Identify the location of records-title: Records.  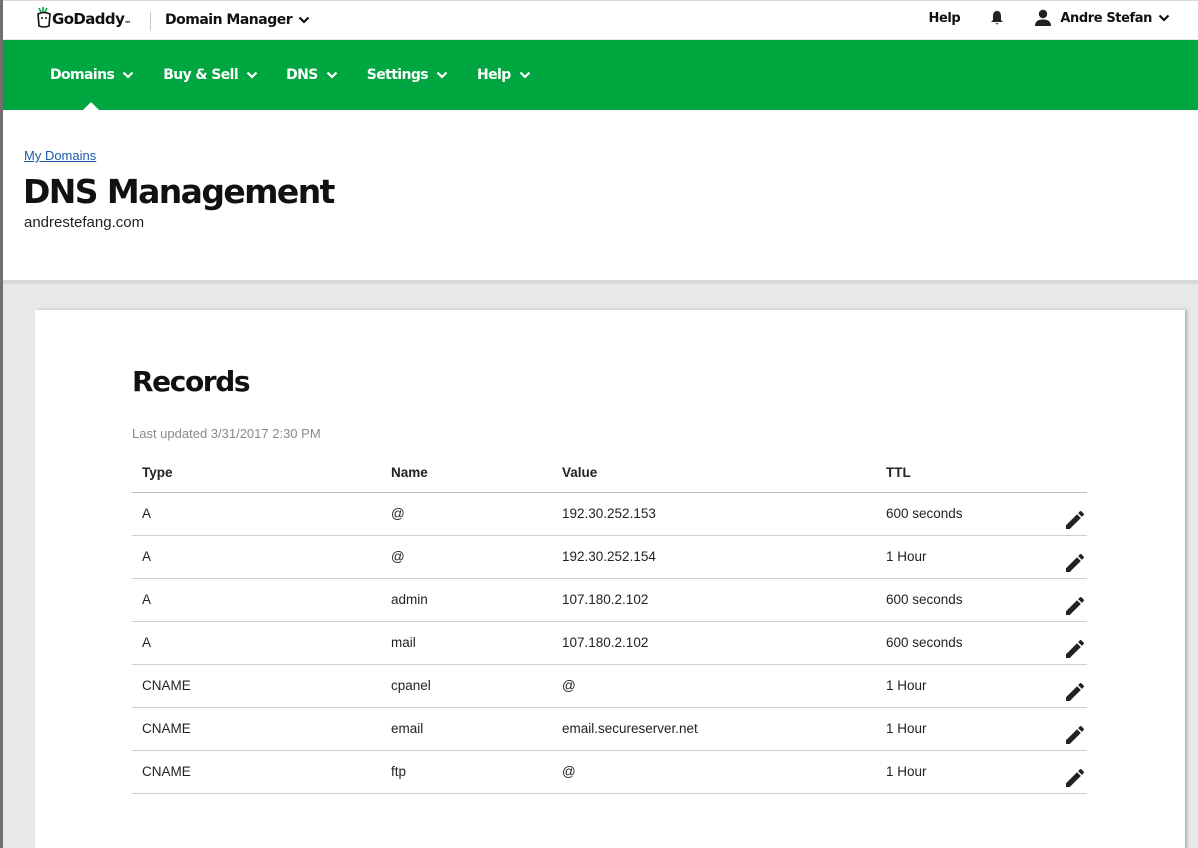
(191, 381).